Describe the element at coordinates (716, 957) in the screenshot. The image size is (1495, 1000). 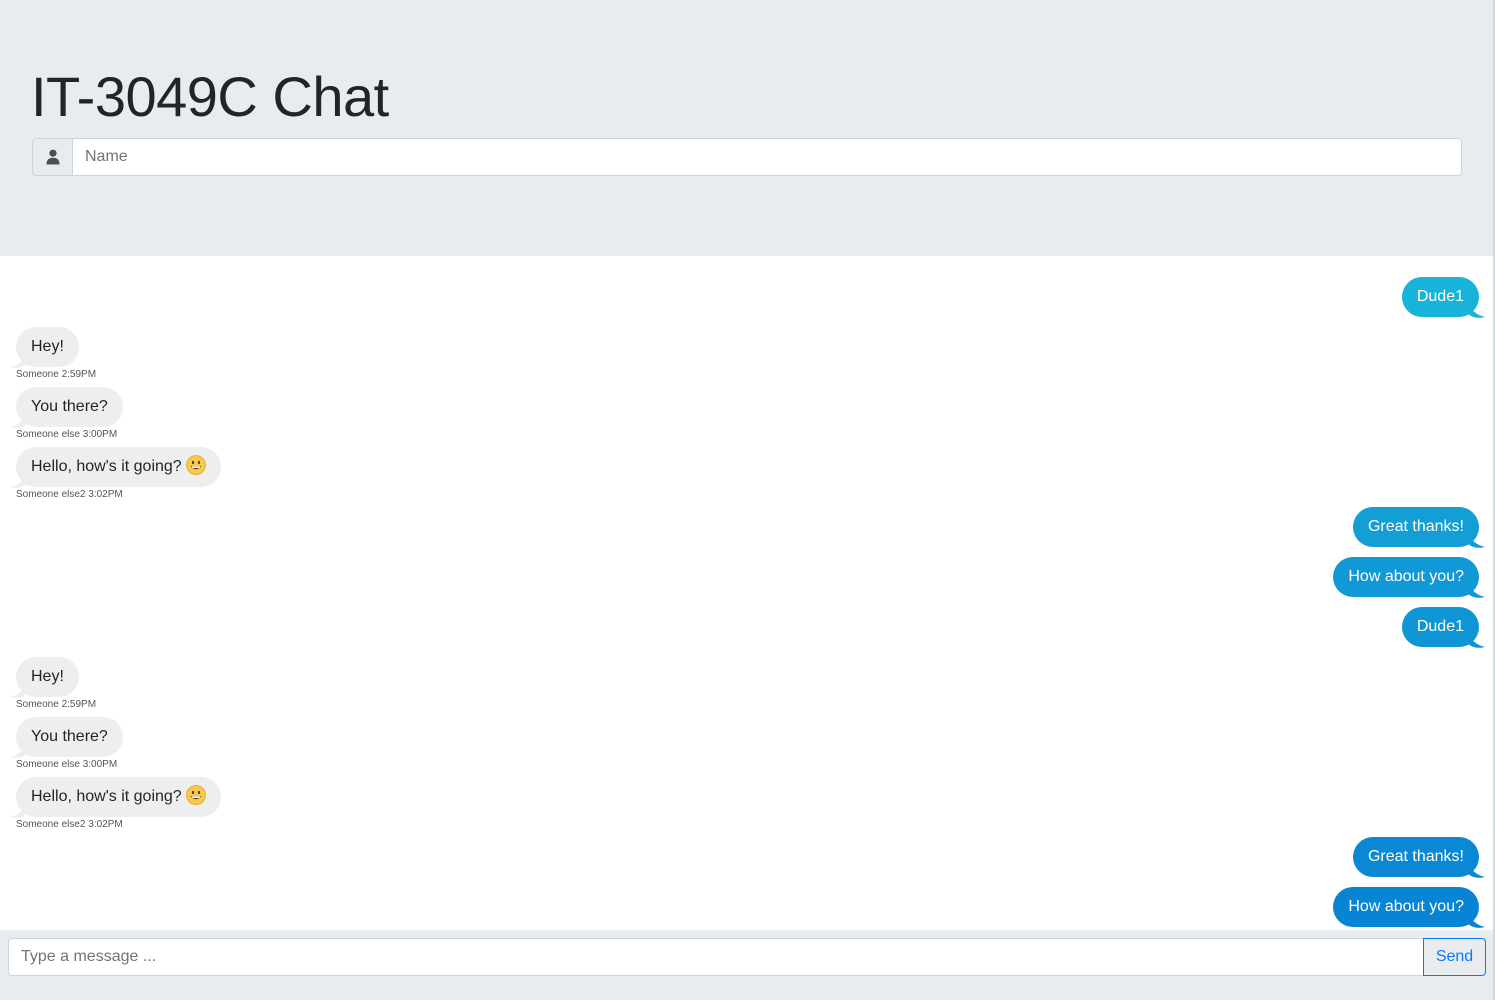
I see `message-input` at that location.